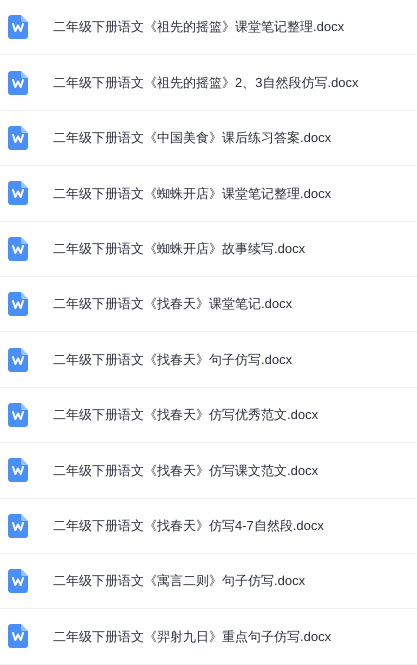  Describe the element at coordinates (198, 27) in the screenshot. I see `file-name: 二年级下册语文《祖先的摇篮》课堂笔记整理.docx` at that location.